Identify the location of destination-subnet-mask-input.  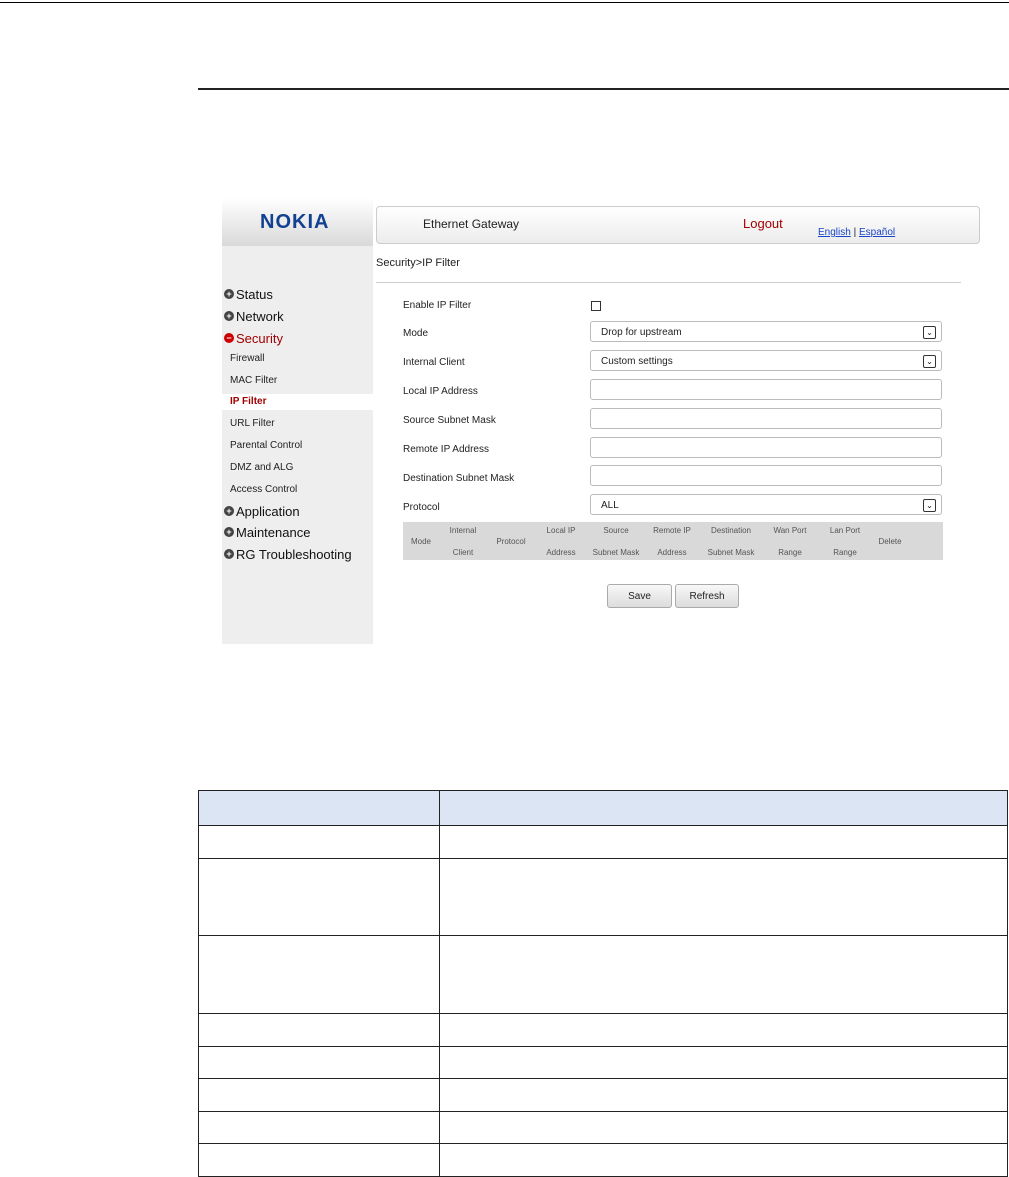
(766, 475).